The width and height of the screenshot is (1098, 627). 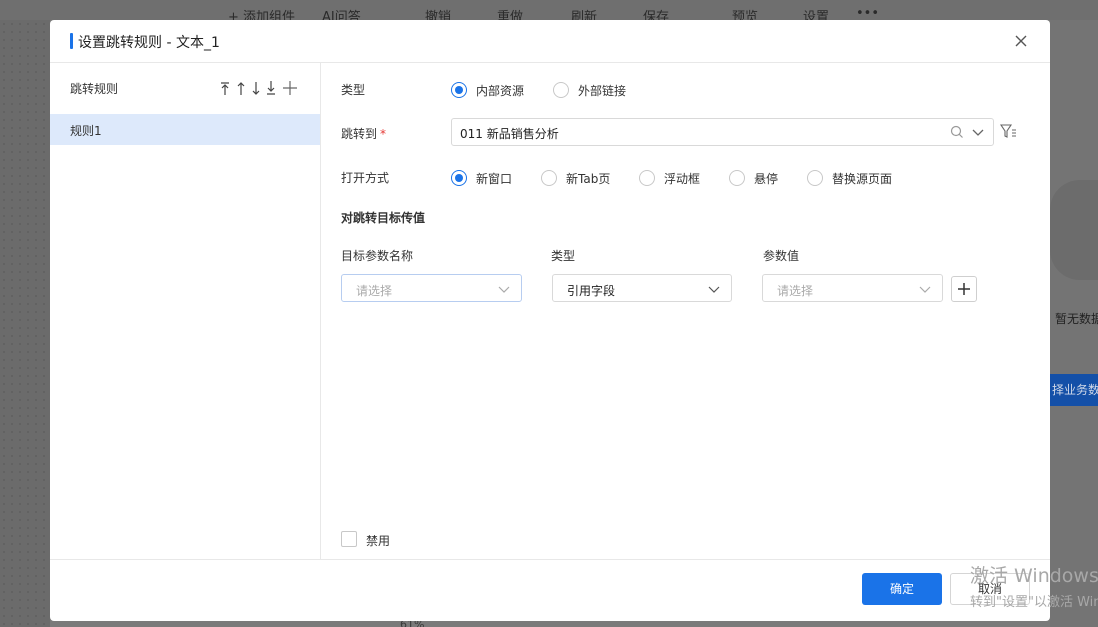 What do you see at coordinates (383, 134) in the screenshot?
I see `required-mark: *` at bounding box center [383, 134].